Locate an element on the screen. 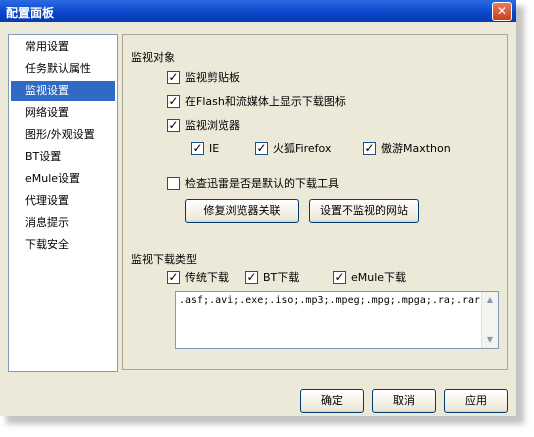  nav-item-emule: eMule设置 is located at coordinates (63, 179).